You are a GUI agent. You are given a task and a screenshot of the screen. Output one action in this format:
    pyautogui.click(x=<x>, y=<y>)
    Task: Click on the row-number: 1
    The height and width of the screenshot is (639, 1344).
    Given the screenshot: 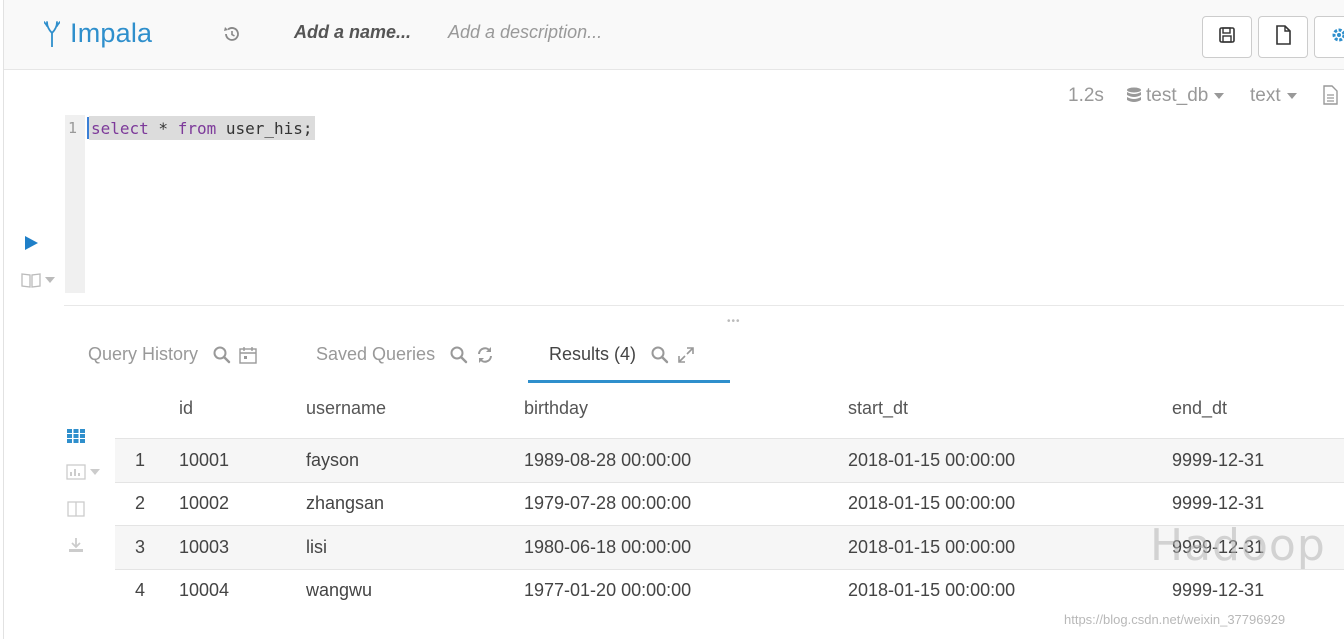 What is the action you would take?
    pyautogui.click(x=140, y=460)
    